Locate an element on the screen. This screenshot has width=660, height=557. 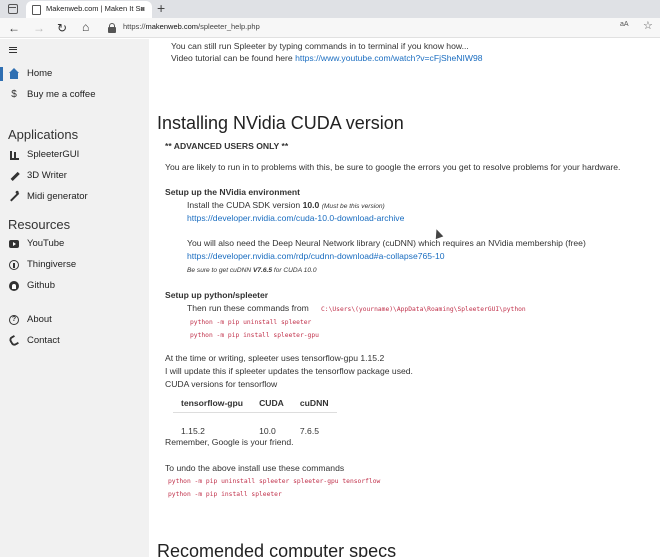
browser-tab-bar: Makenweb.com | Maken It So × + is located at coordinates (330, 9).